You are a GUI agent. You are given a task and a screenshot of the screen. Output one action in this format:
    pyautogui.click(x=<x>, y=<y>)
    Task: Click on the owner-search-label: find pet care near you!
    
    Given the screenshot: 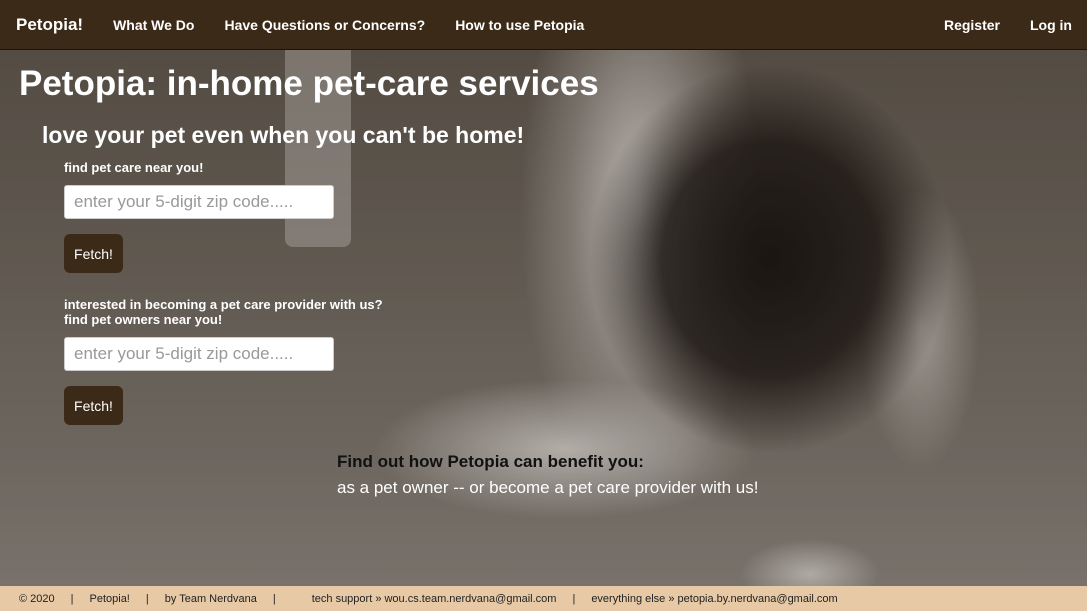 What is the action you would take?
    pyautogui.click(x=134, y=167)
    